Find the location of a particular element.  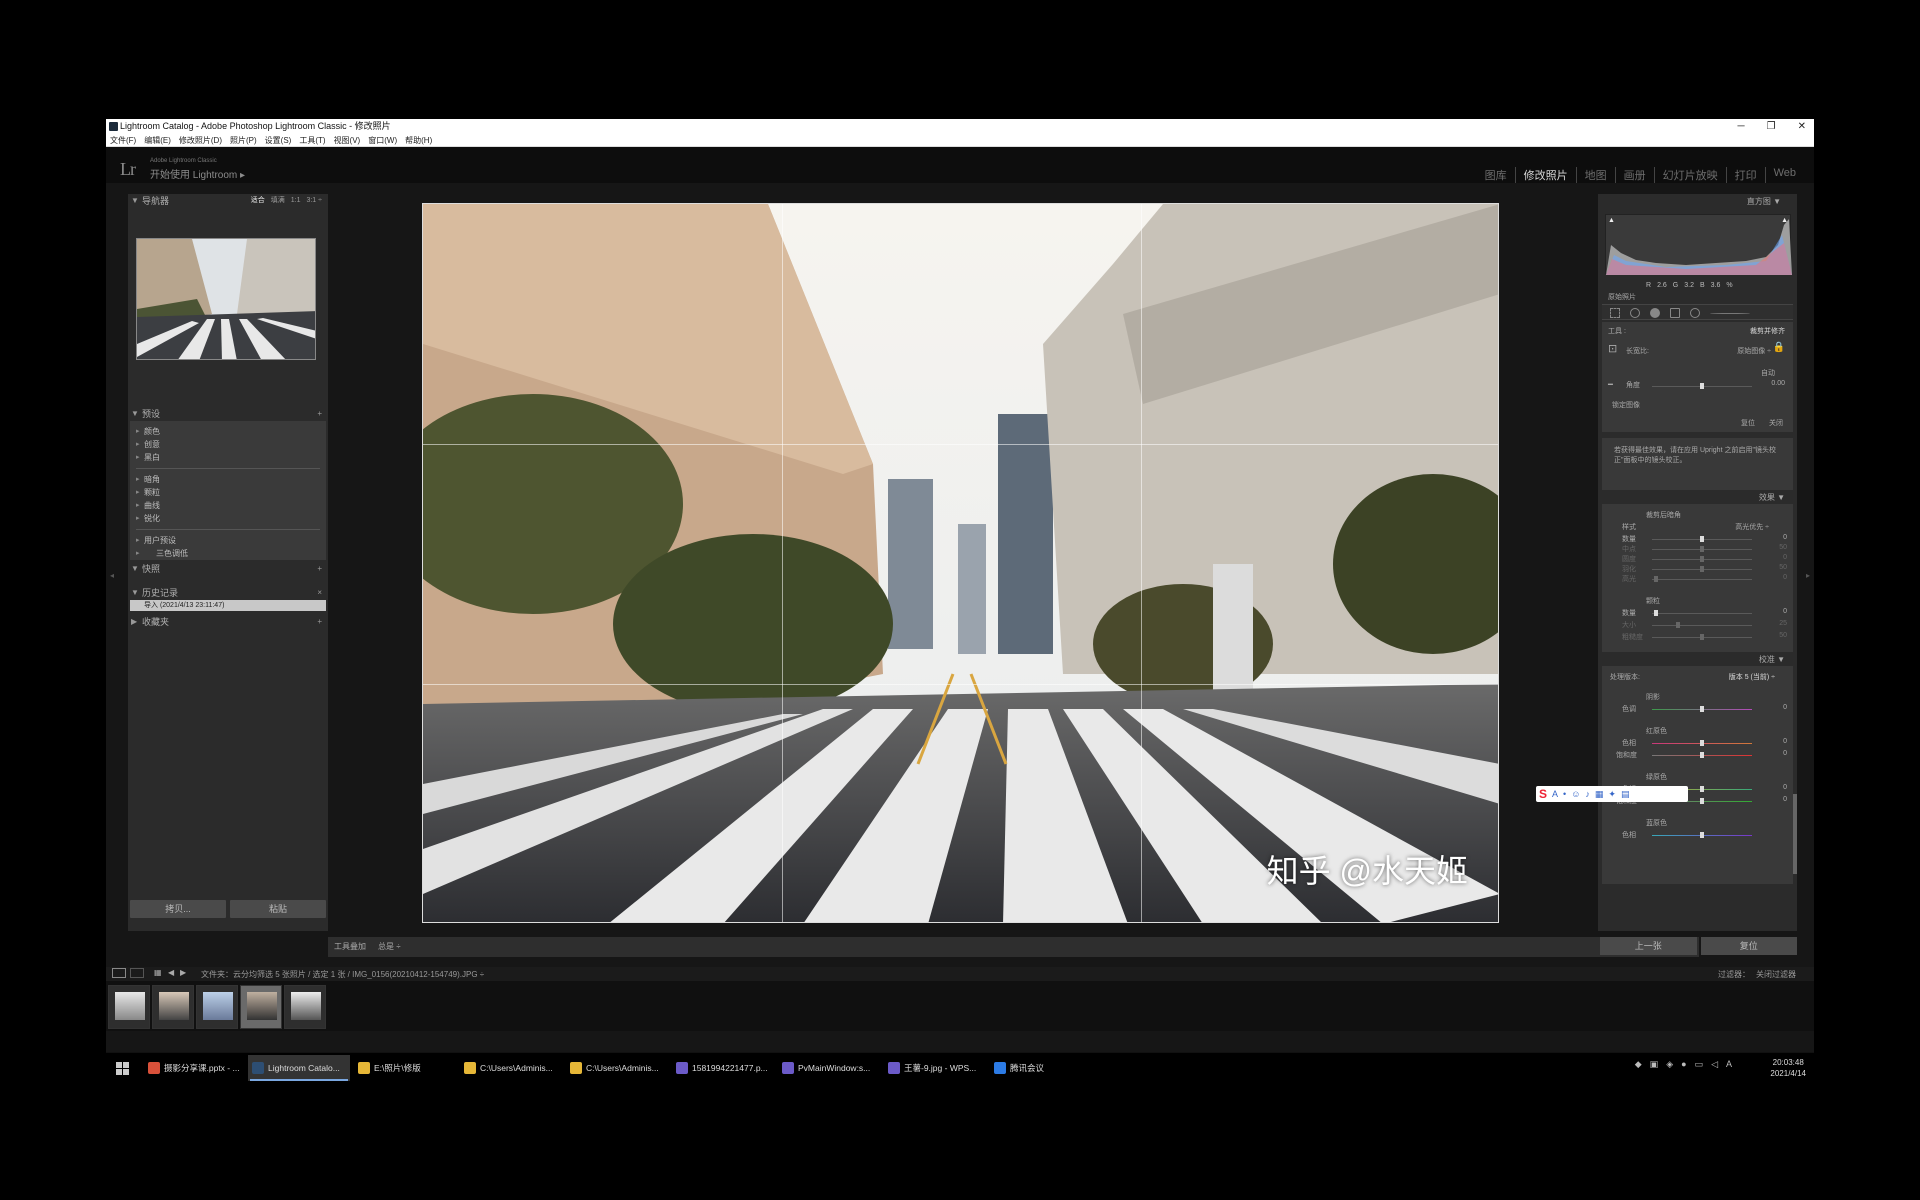

module-book: 画册 is located at coordinates (1634, 175).